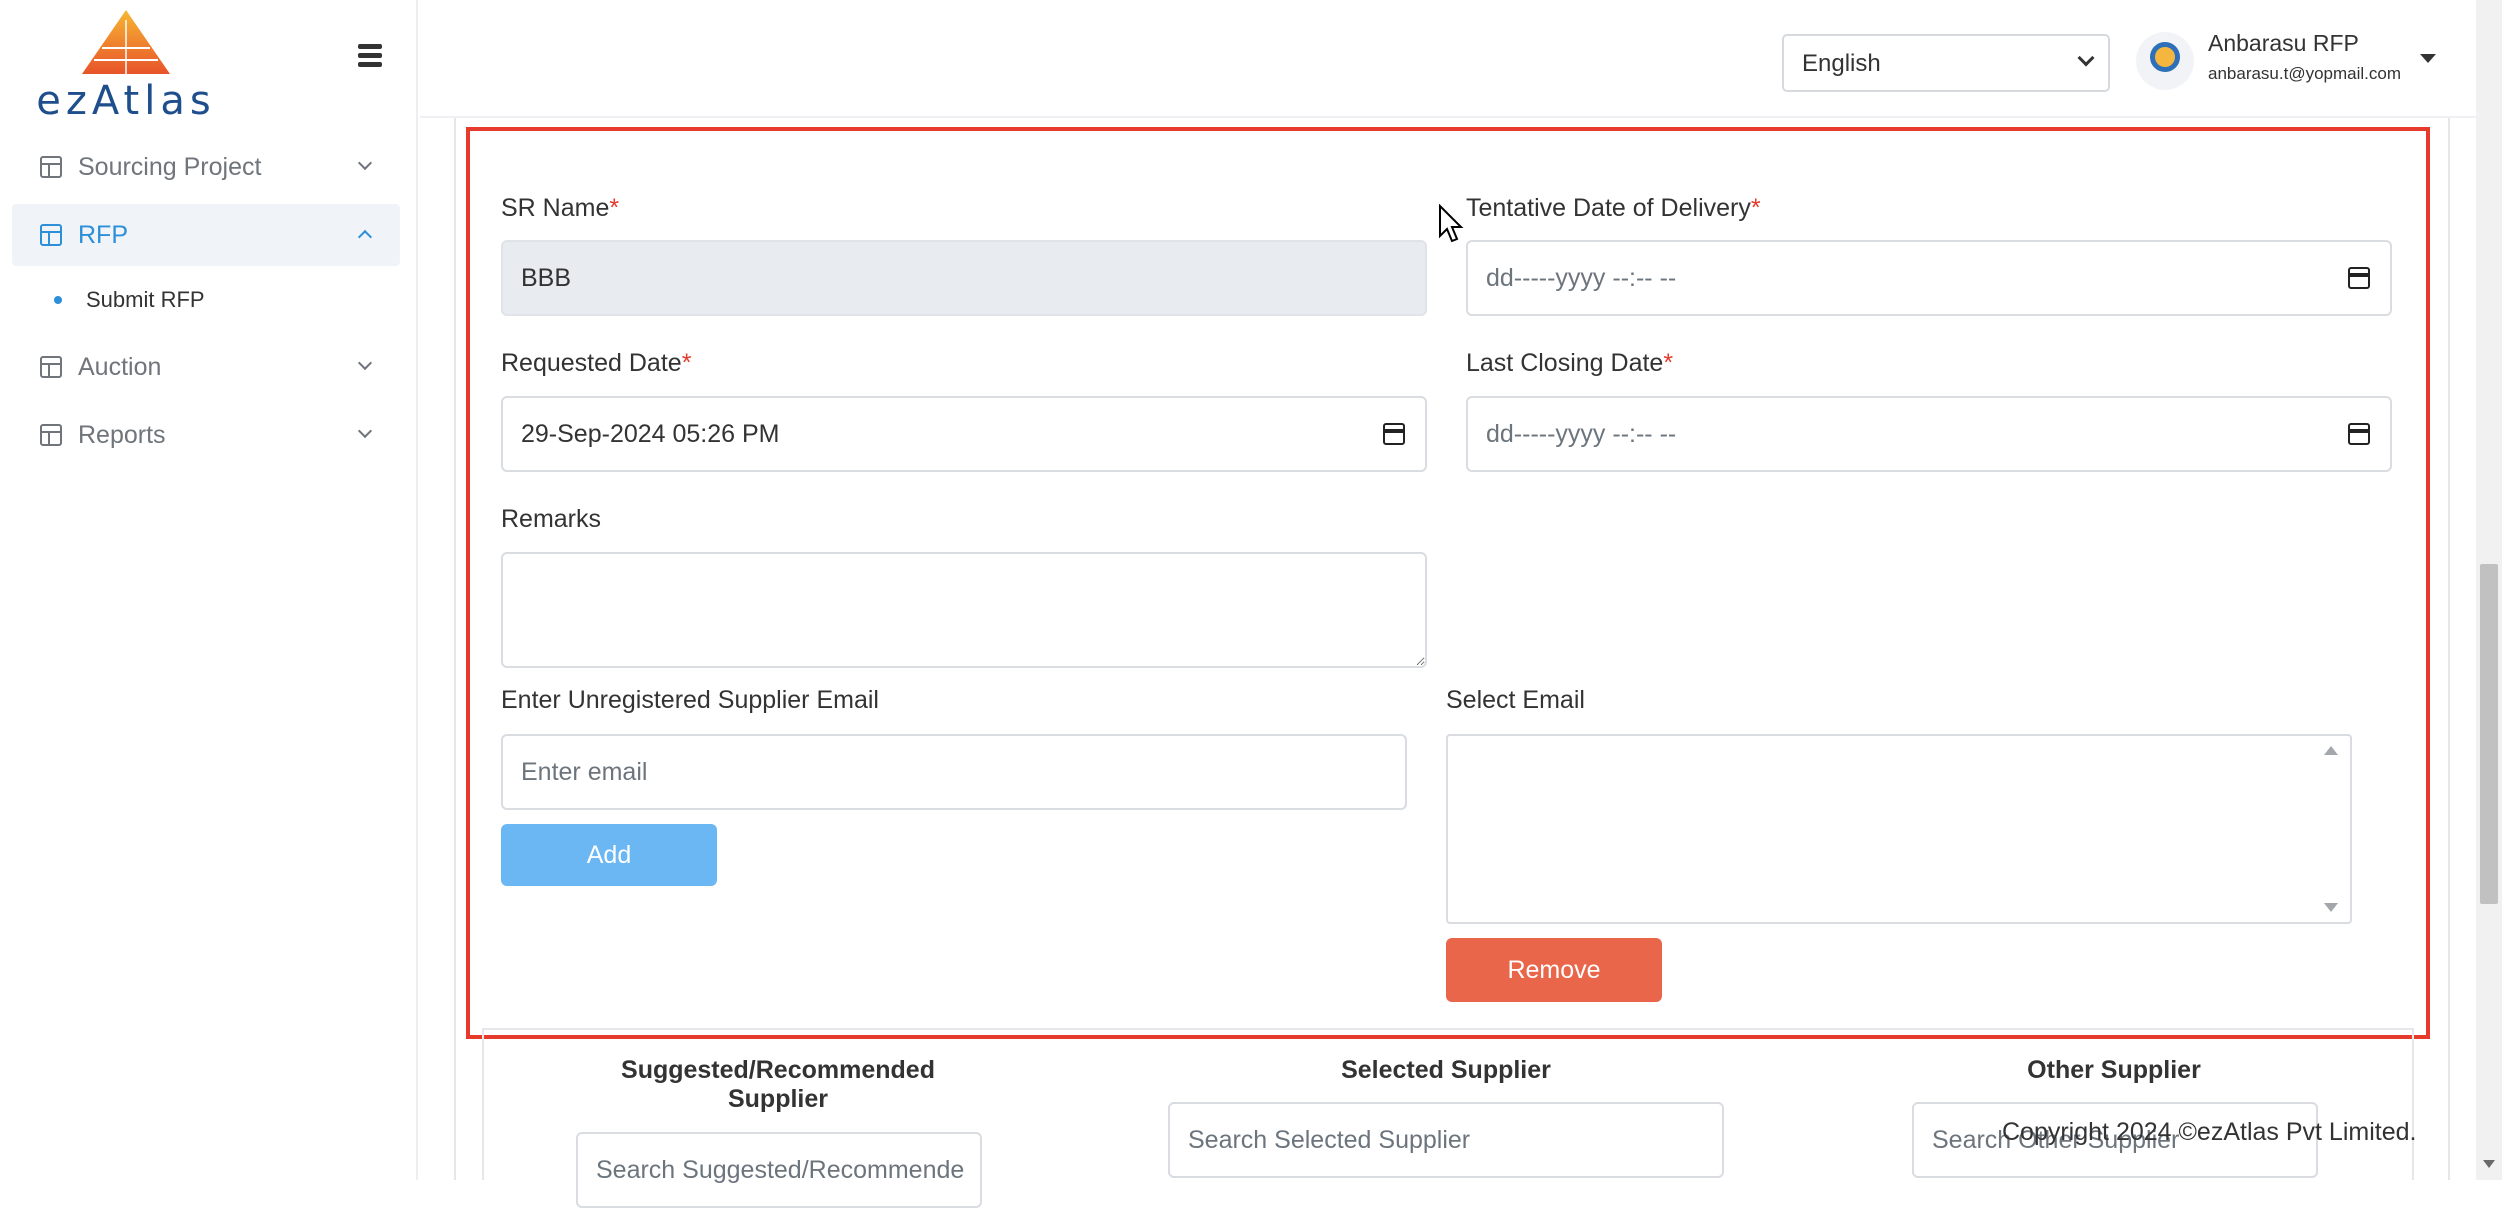 This screenshot has width=2502, height=1208. Describe the element at coordinates (206, 300) in the screenshot. I see `sidebar-subitem-submit-rfp: Submit RFP` at that location.